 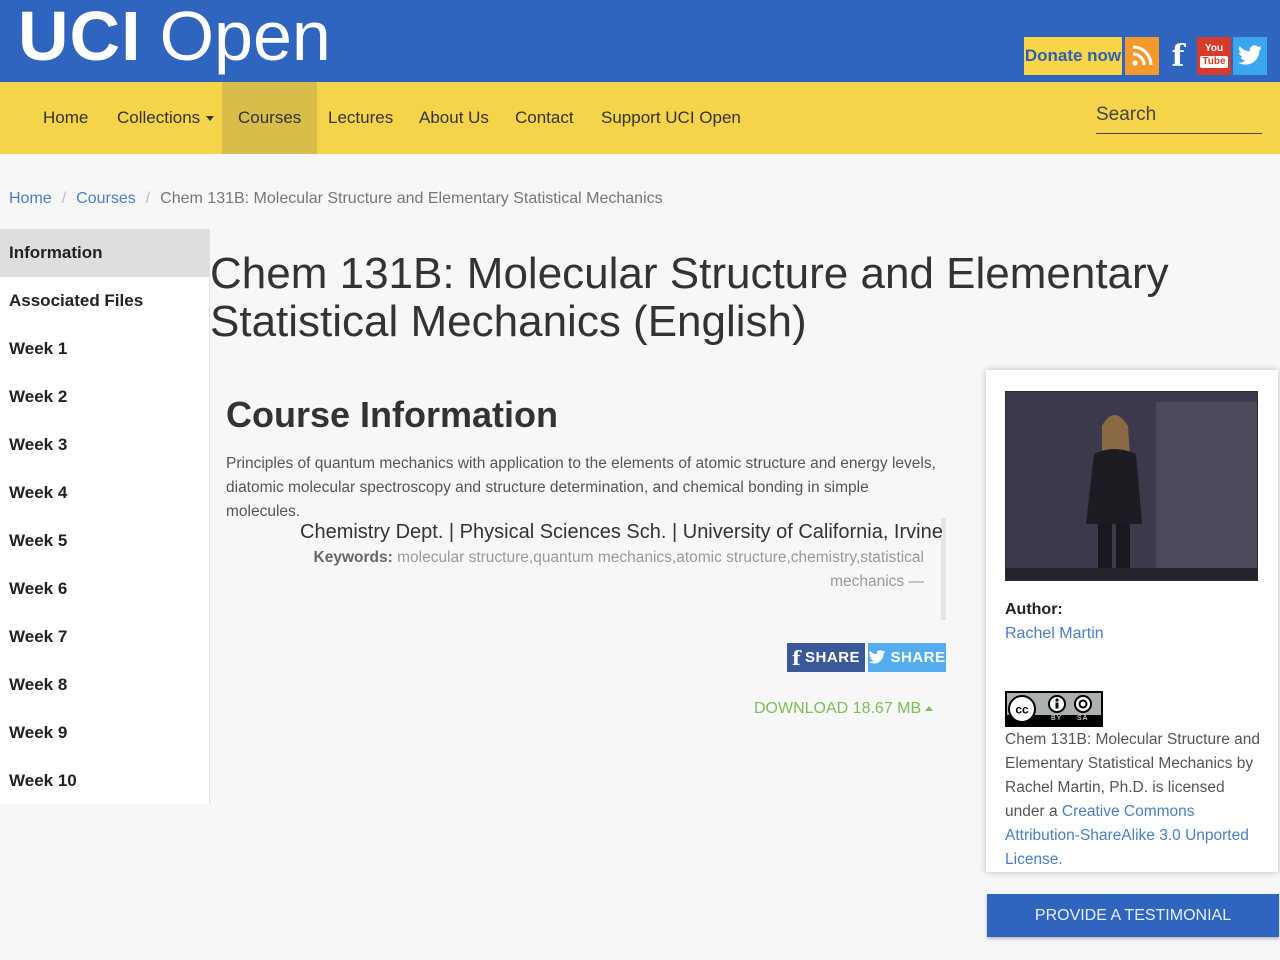 What do you see at coordinates (1133, 915) in the screenshot?
I see `provide-testimonial-button: PROVIDE A TESTIMONIAL` at bounding box center [1133, 915].